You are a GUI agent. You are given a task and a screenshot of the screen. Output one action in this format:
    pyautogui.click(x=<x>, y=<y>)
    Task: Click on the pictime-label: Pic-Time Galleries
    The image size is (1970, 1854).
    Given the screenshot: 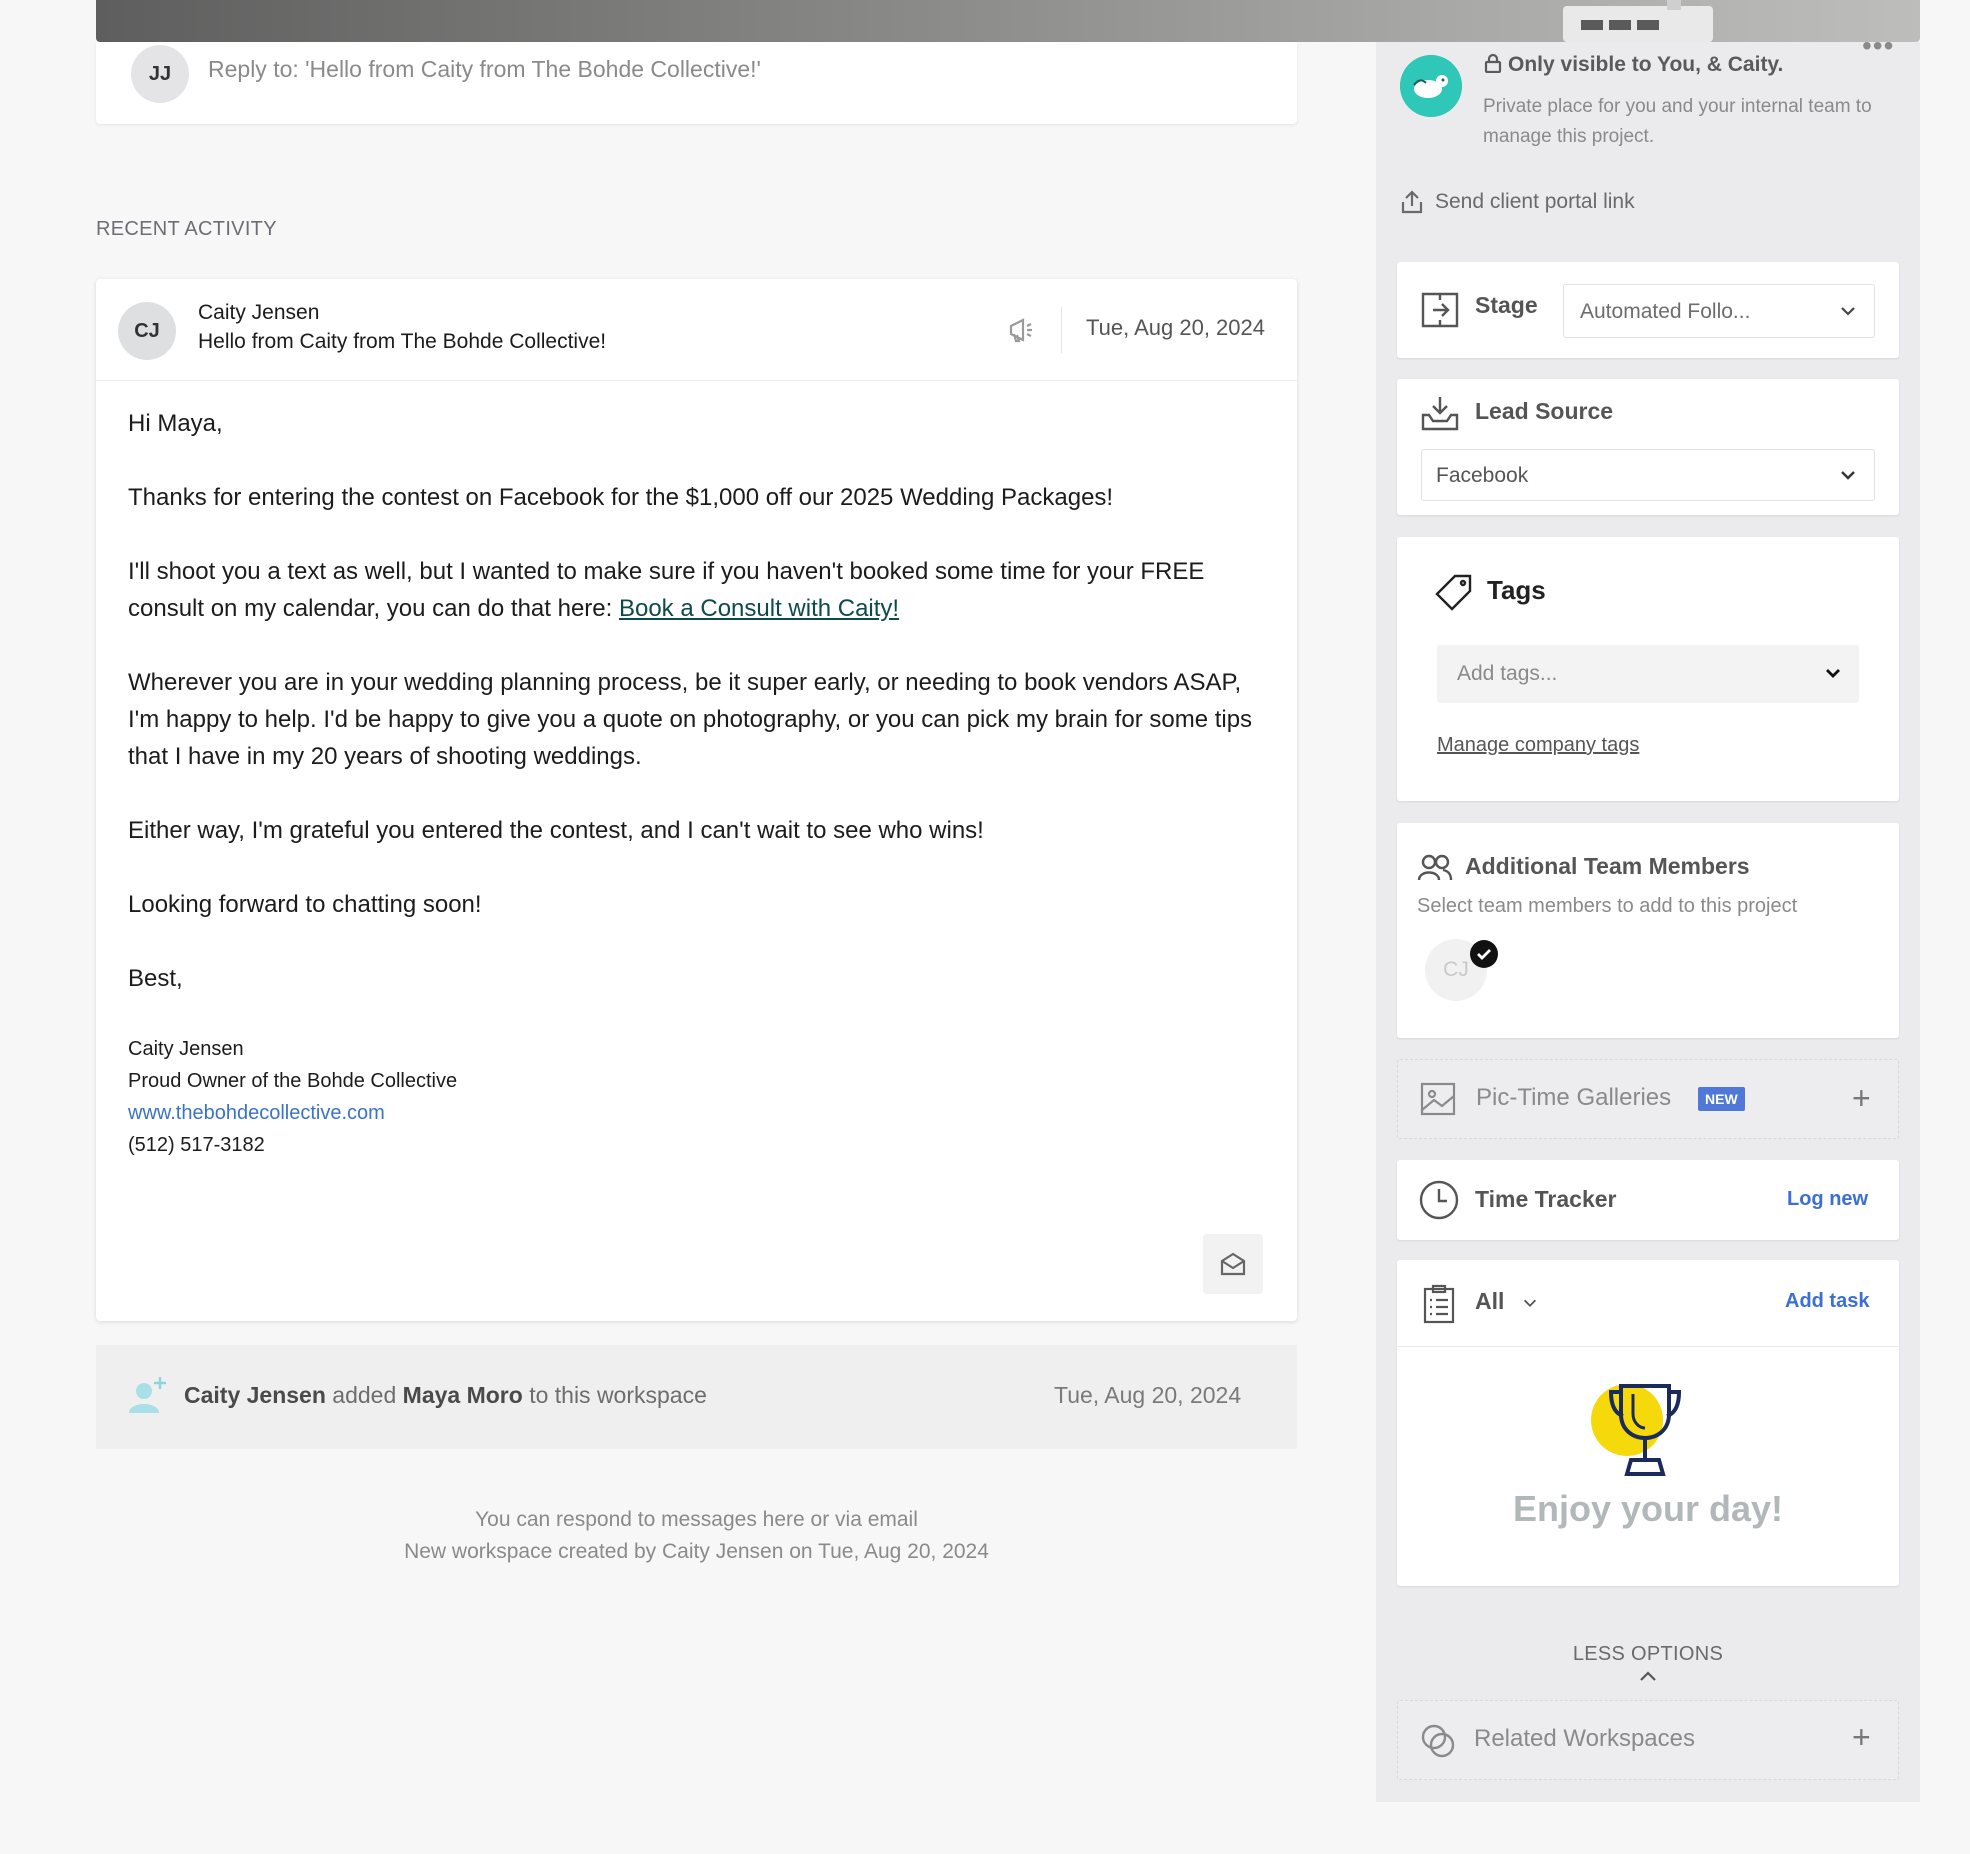 What is the action you would take?
    pyautogui.click(x=1574, y=1097)
    